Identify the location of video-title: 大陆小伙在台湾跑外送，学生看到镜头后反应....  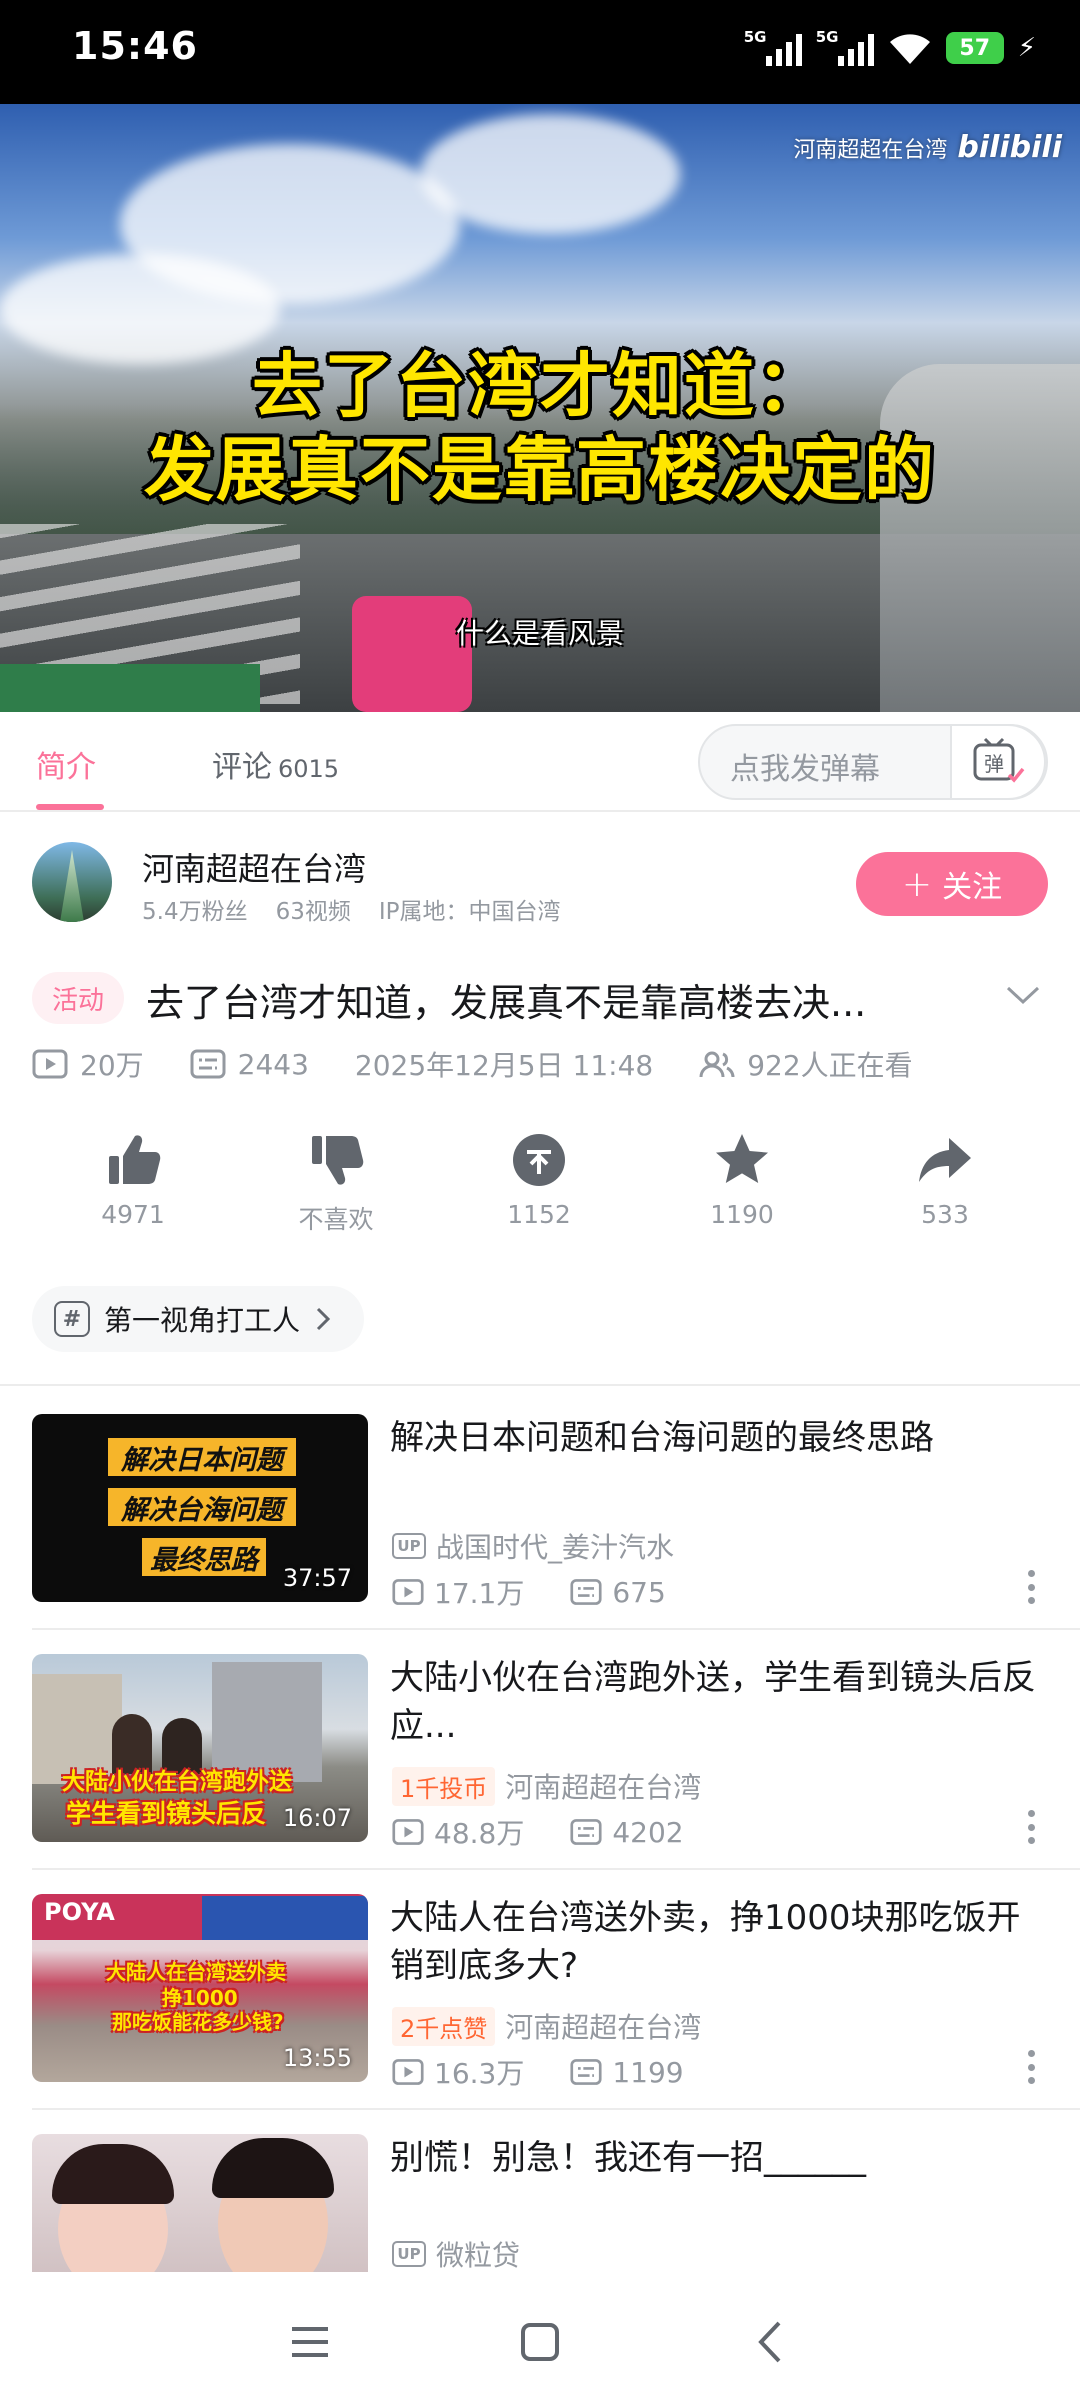
(715, 1702).